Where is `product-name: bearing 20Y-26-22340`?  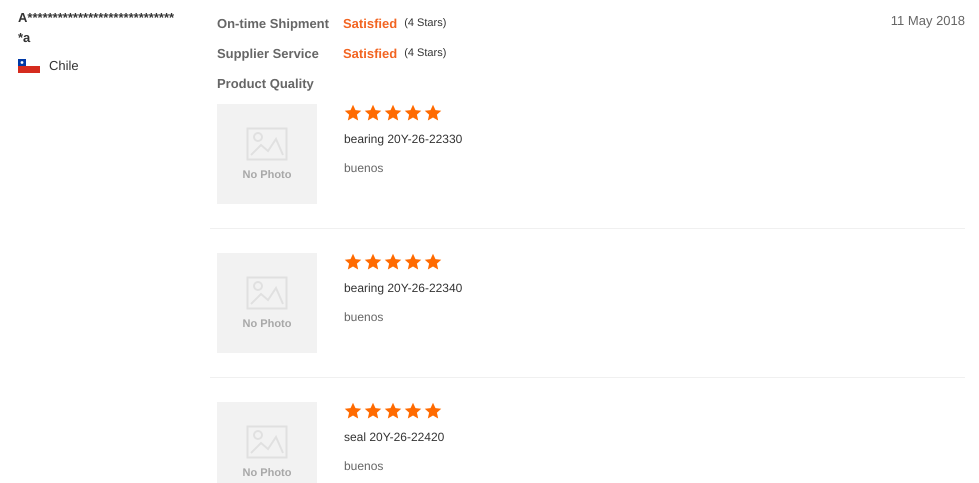
product-name: bearing 20Y-26-22340 is located at coordinates (403, 288).